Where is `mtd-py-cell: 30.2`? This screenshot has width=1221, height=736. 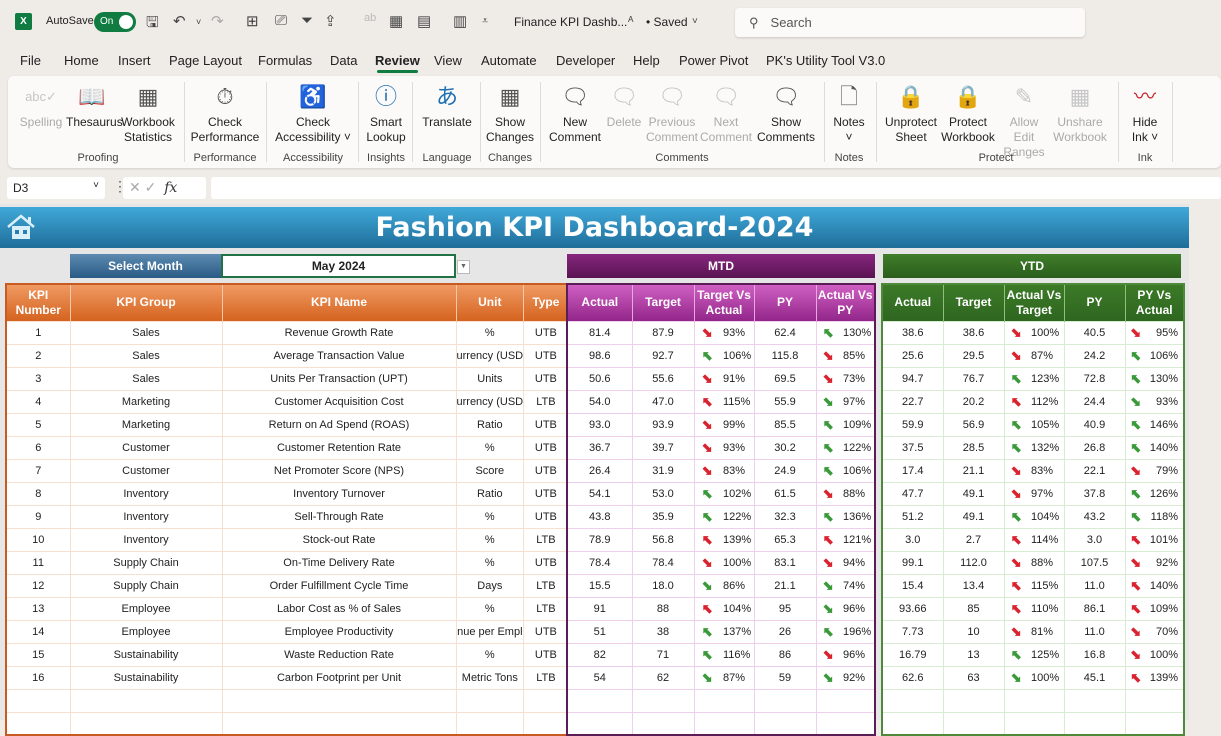
mtd-py-cell: 30.2 is located at coordinates (785, 447).